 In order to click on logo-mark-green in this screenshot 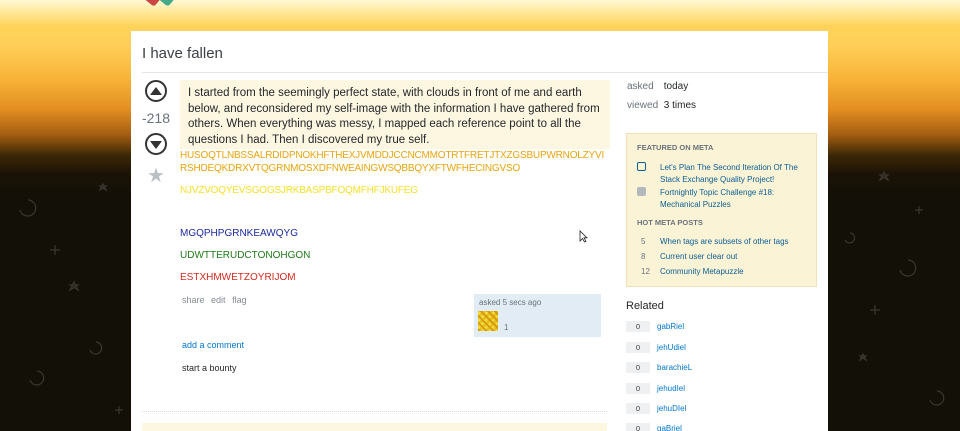, I will do `click(167, 3)`.